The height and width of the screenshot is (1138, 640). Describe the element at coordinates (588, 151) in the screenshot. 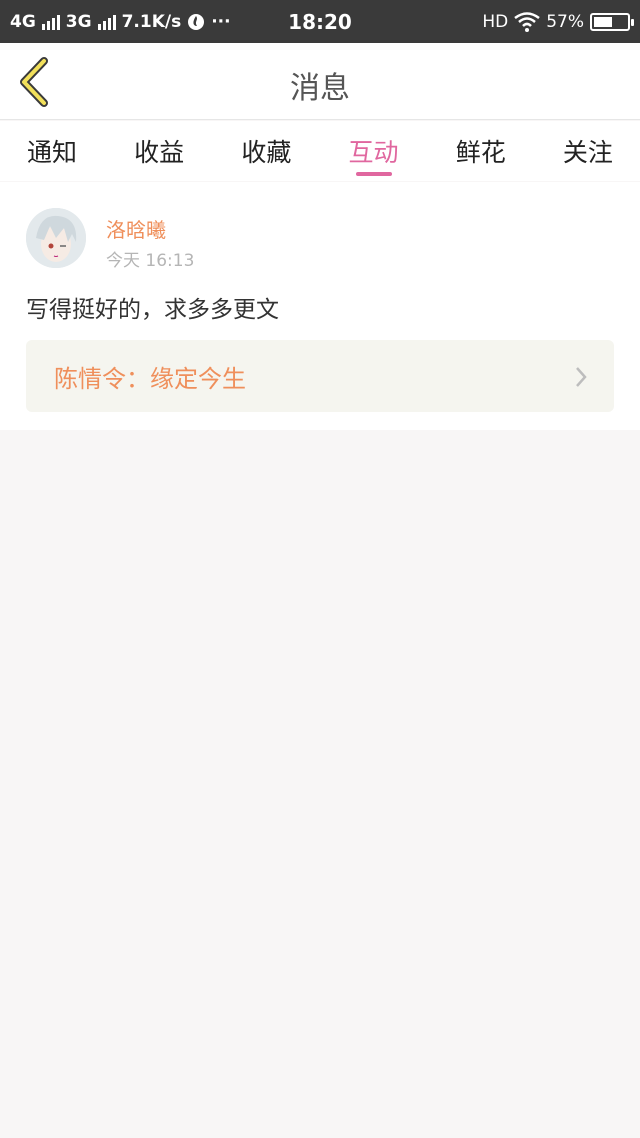

I see `tab-follows: 关注` at that location.